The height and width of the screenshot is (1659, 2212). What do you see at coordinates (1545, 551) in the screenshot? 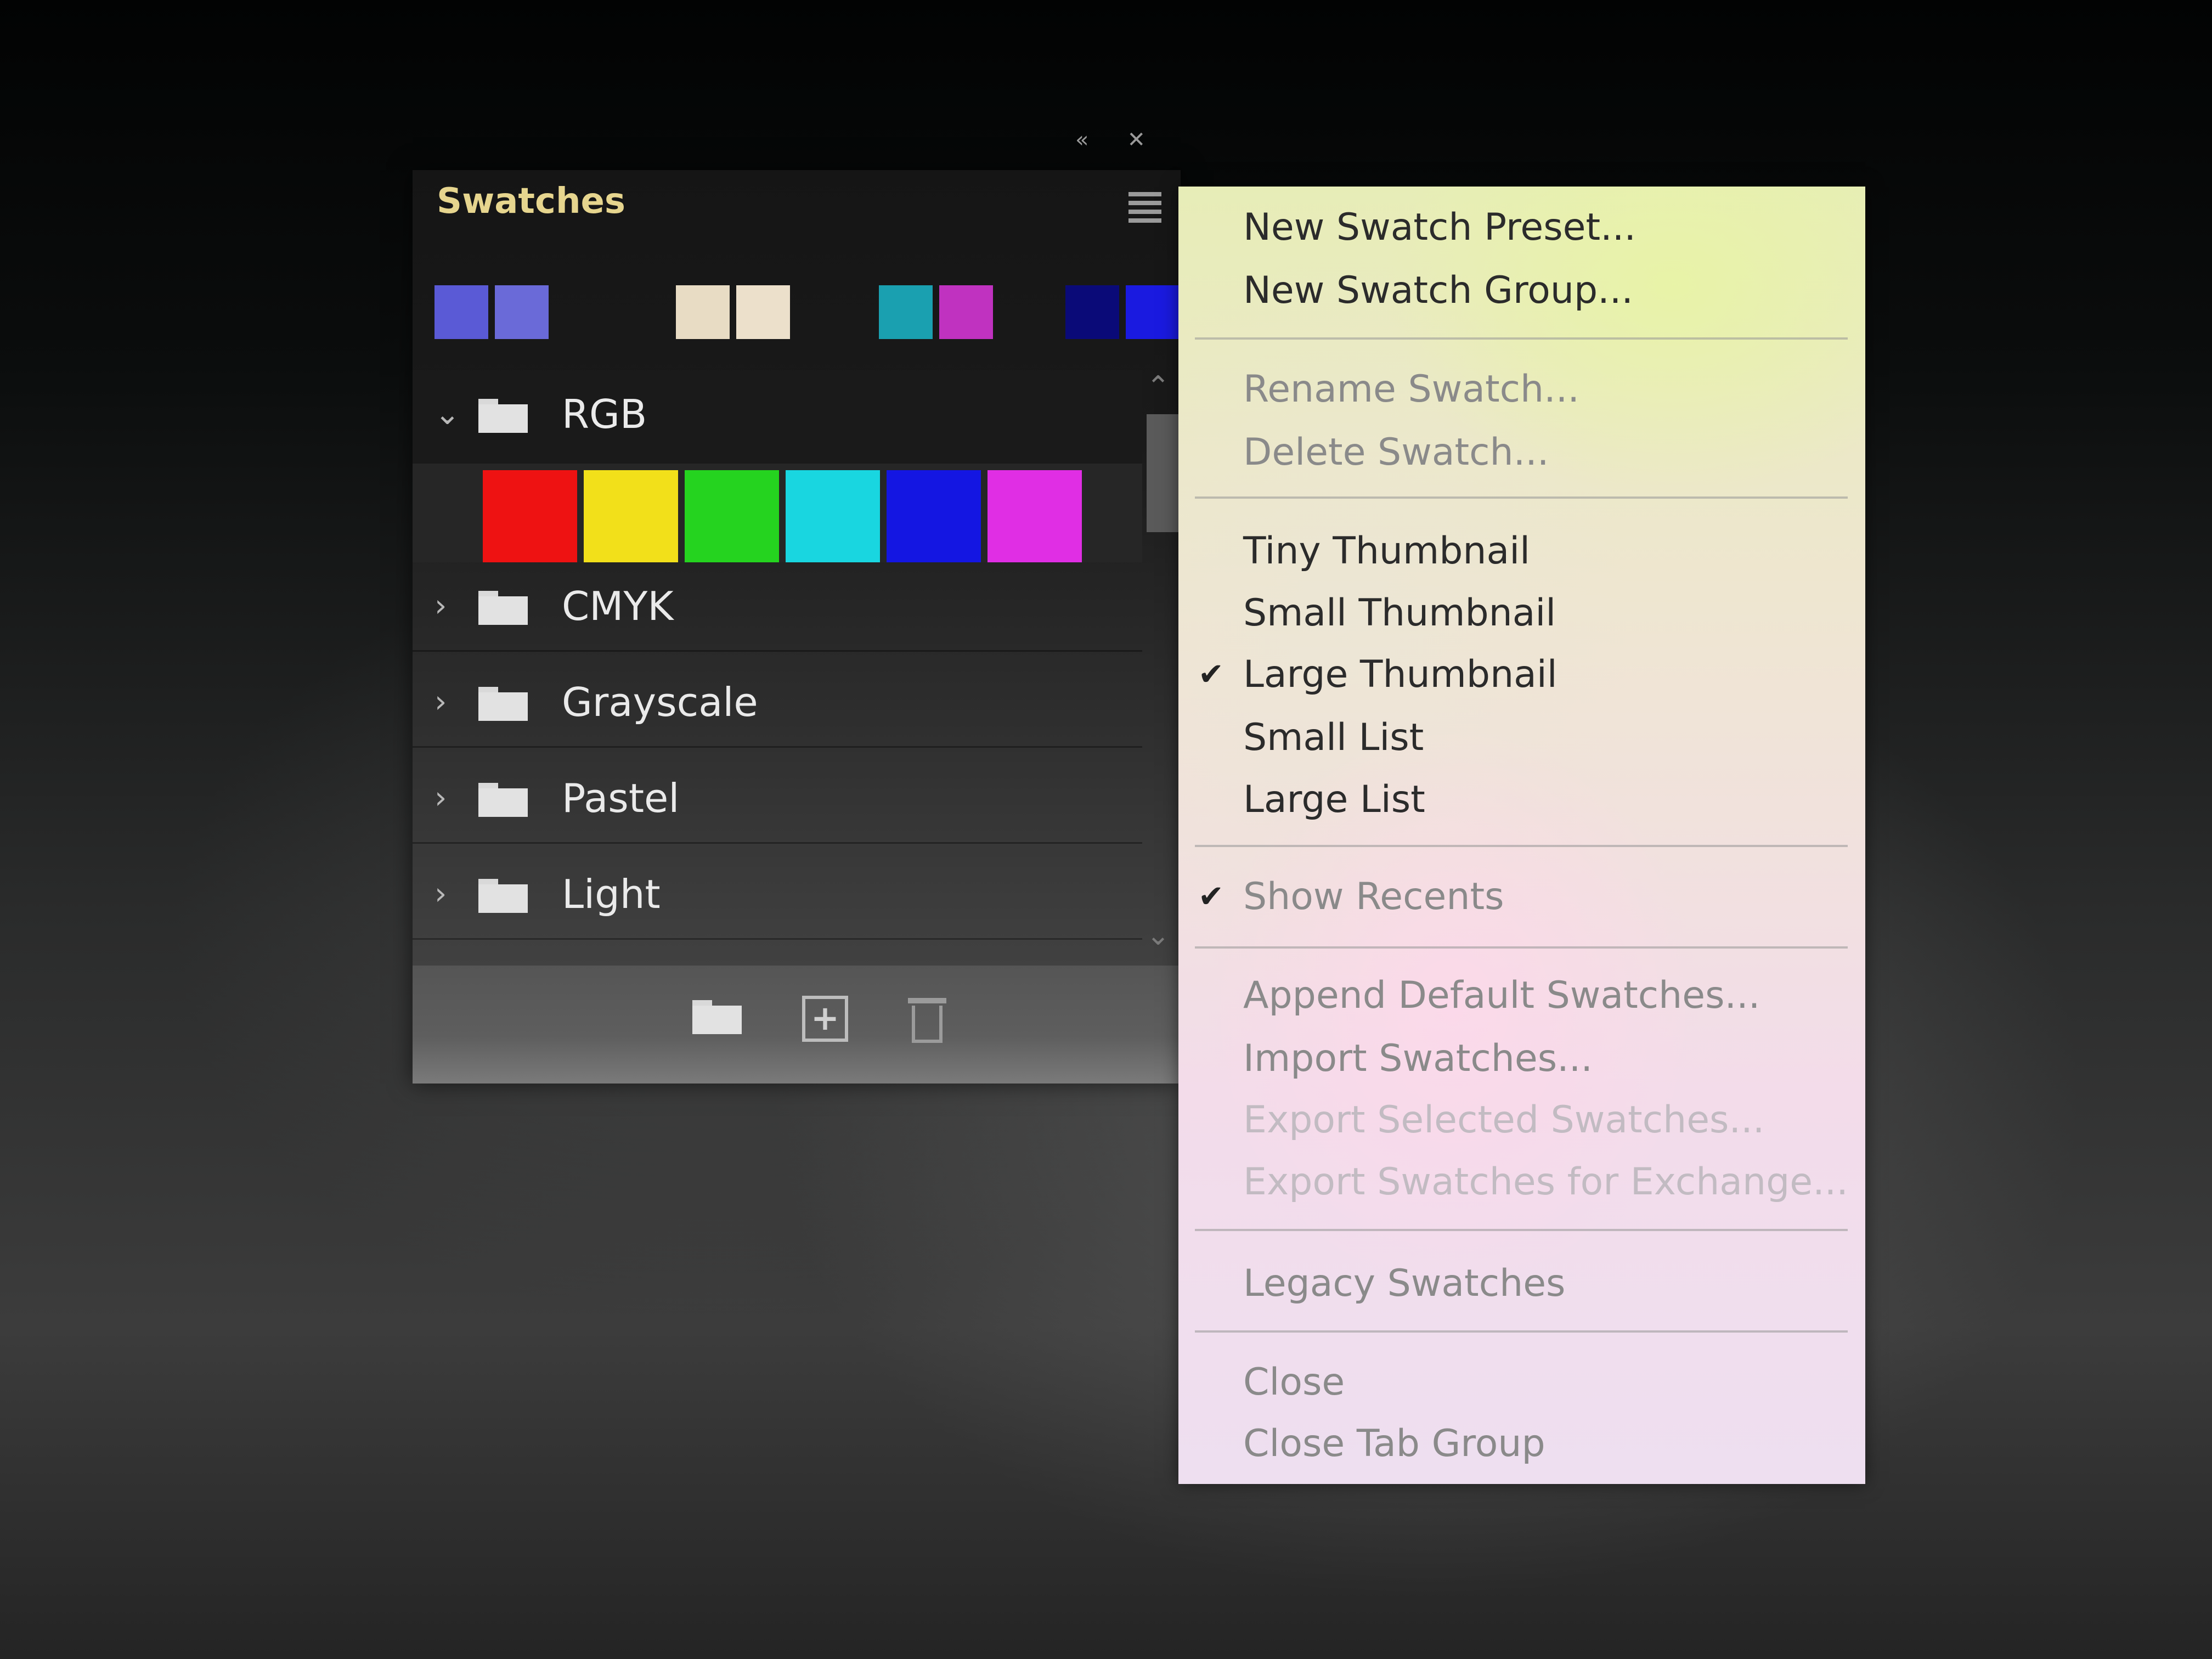
I see `menu-item-tiny-thumbnail: Tiny Thumbnail` at bounding box center [1545, 551].